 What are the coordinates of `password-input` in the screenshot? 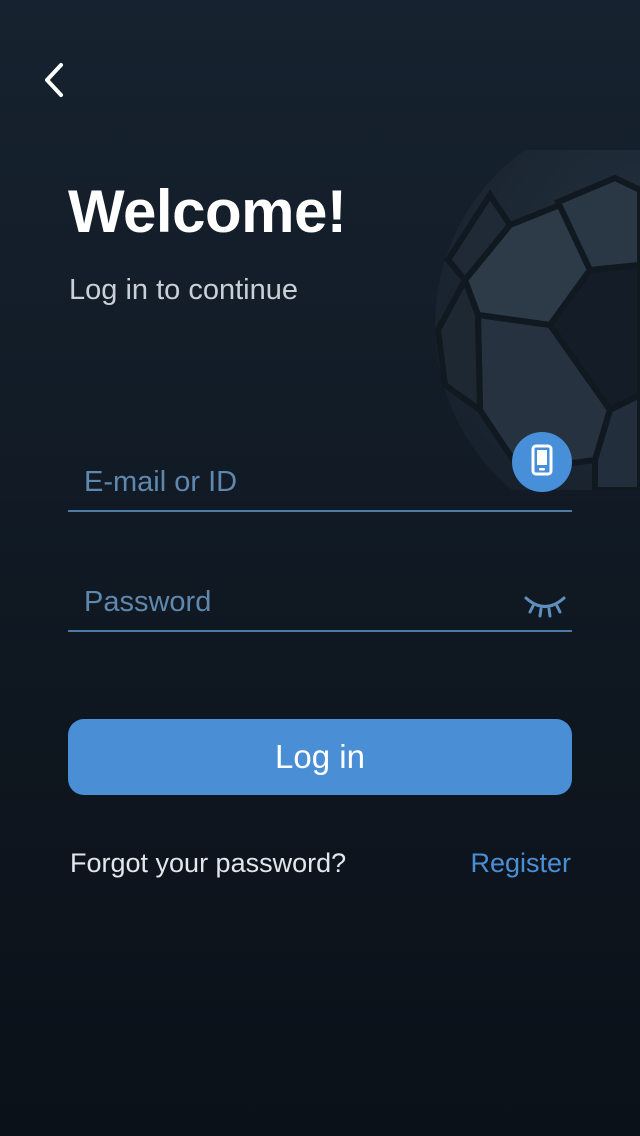 It's located at (284, 602).